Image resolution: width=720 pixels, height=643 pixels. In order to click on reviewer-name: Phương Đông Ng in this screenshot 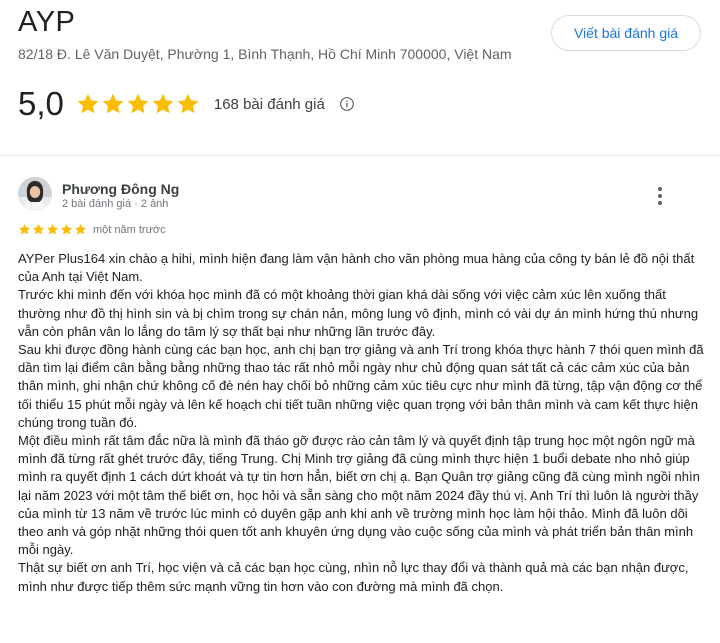, I will do `click(120, 189)`.